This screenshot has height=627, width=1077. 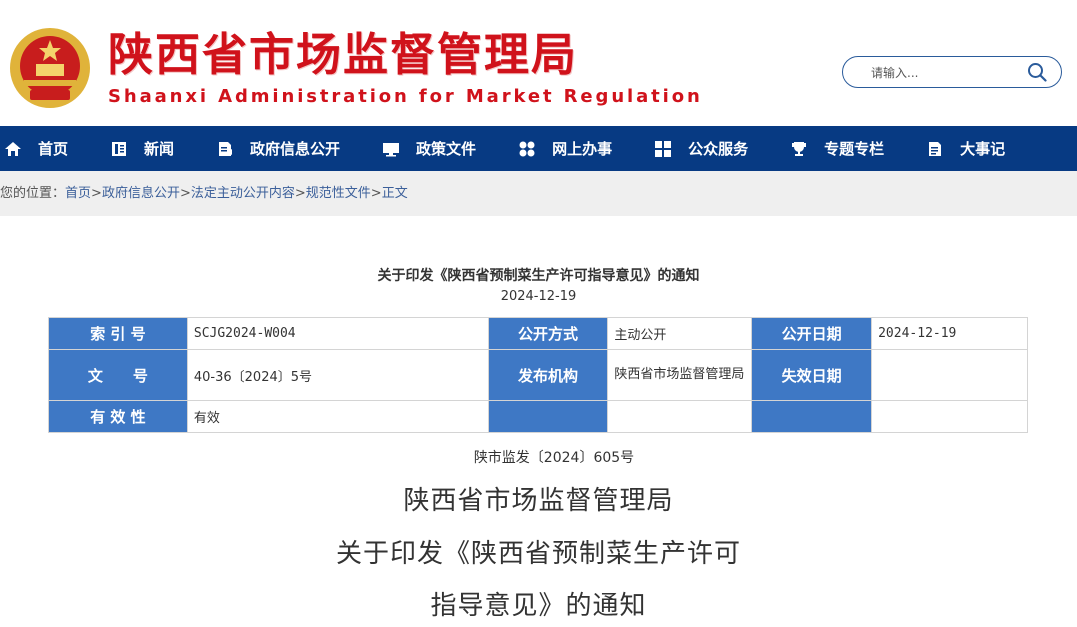 I want to click on nav-item-online-service: 网上办事, so click(x=565, y=148).